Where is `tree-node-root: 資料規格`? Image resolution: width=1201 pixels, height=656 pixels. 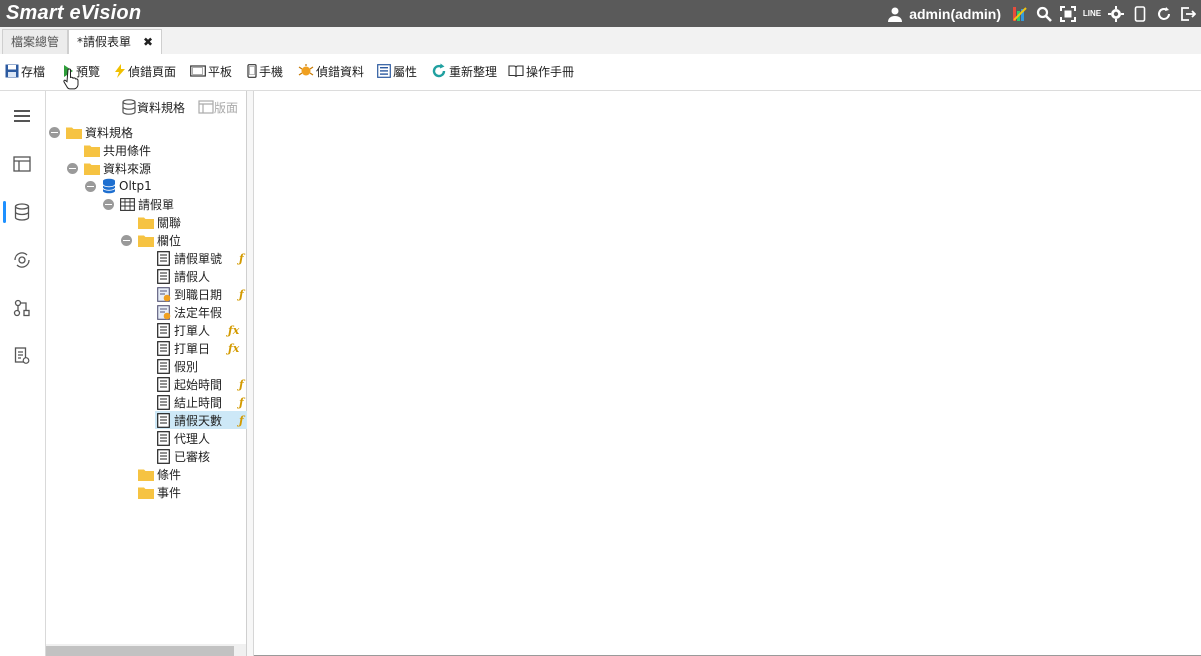 tree-node-root: 資料規格 is located at coordinates (91, 132).